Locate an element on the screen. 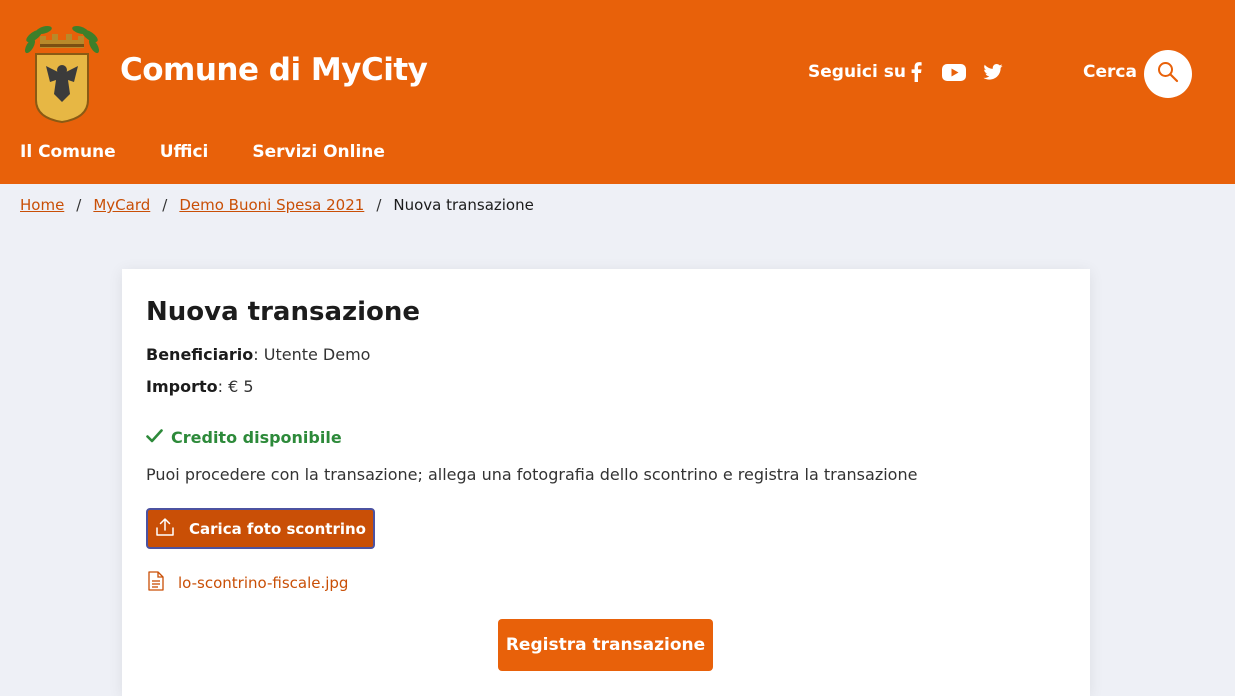  attached-file-name: lo-scontrino-fiscale.jpg is located at coordinates (263, 583).